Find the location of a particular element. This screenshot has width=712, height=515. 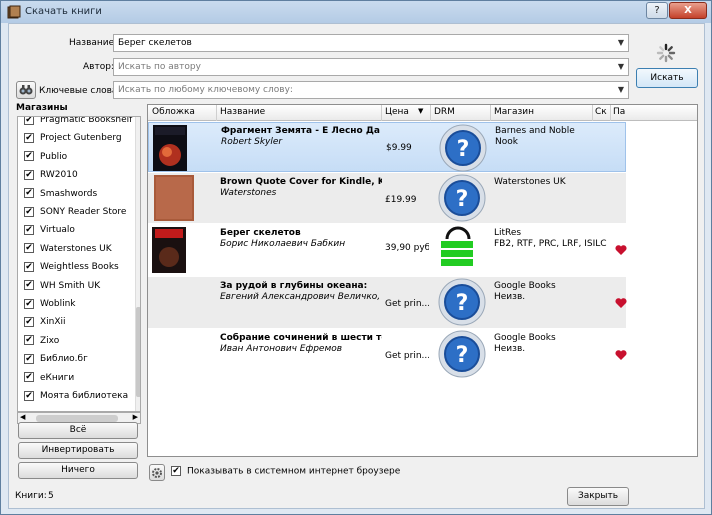

stores-scroll-thumb is located at coordinates (138, 352).